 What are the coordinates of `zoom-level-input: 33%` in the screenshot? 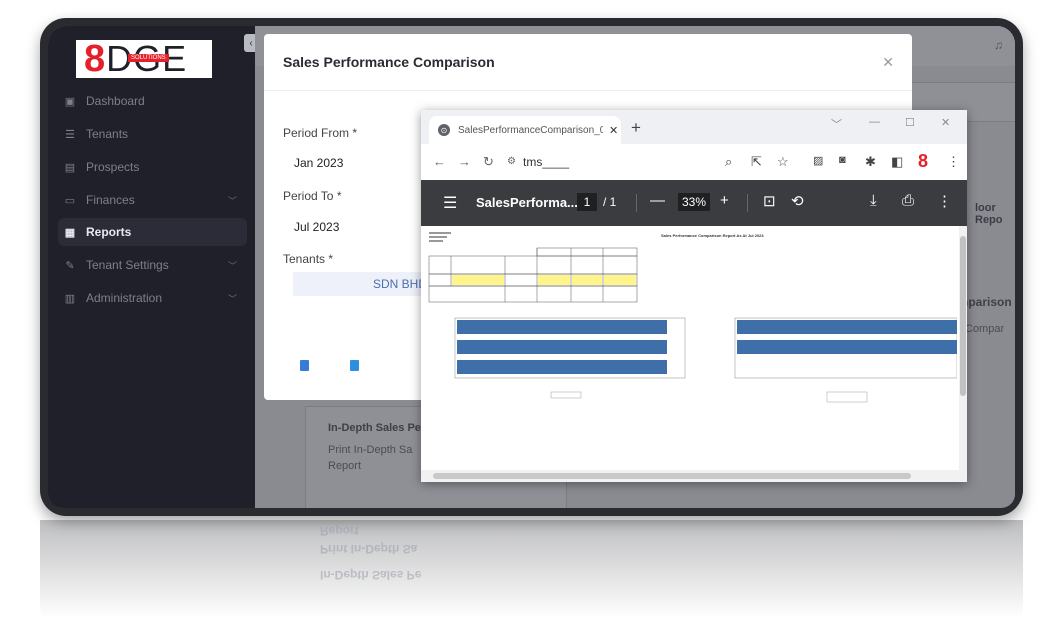 It's located at (694, 202).